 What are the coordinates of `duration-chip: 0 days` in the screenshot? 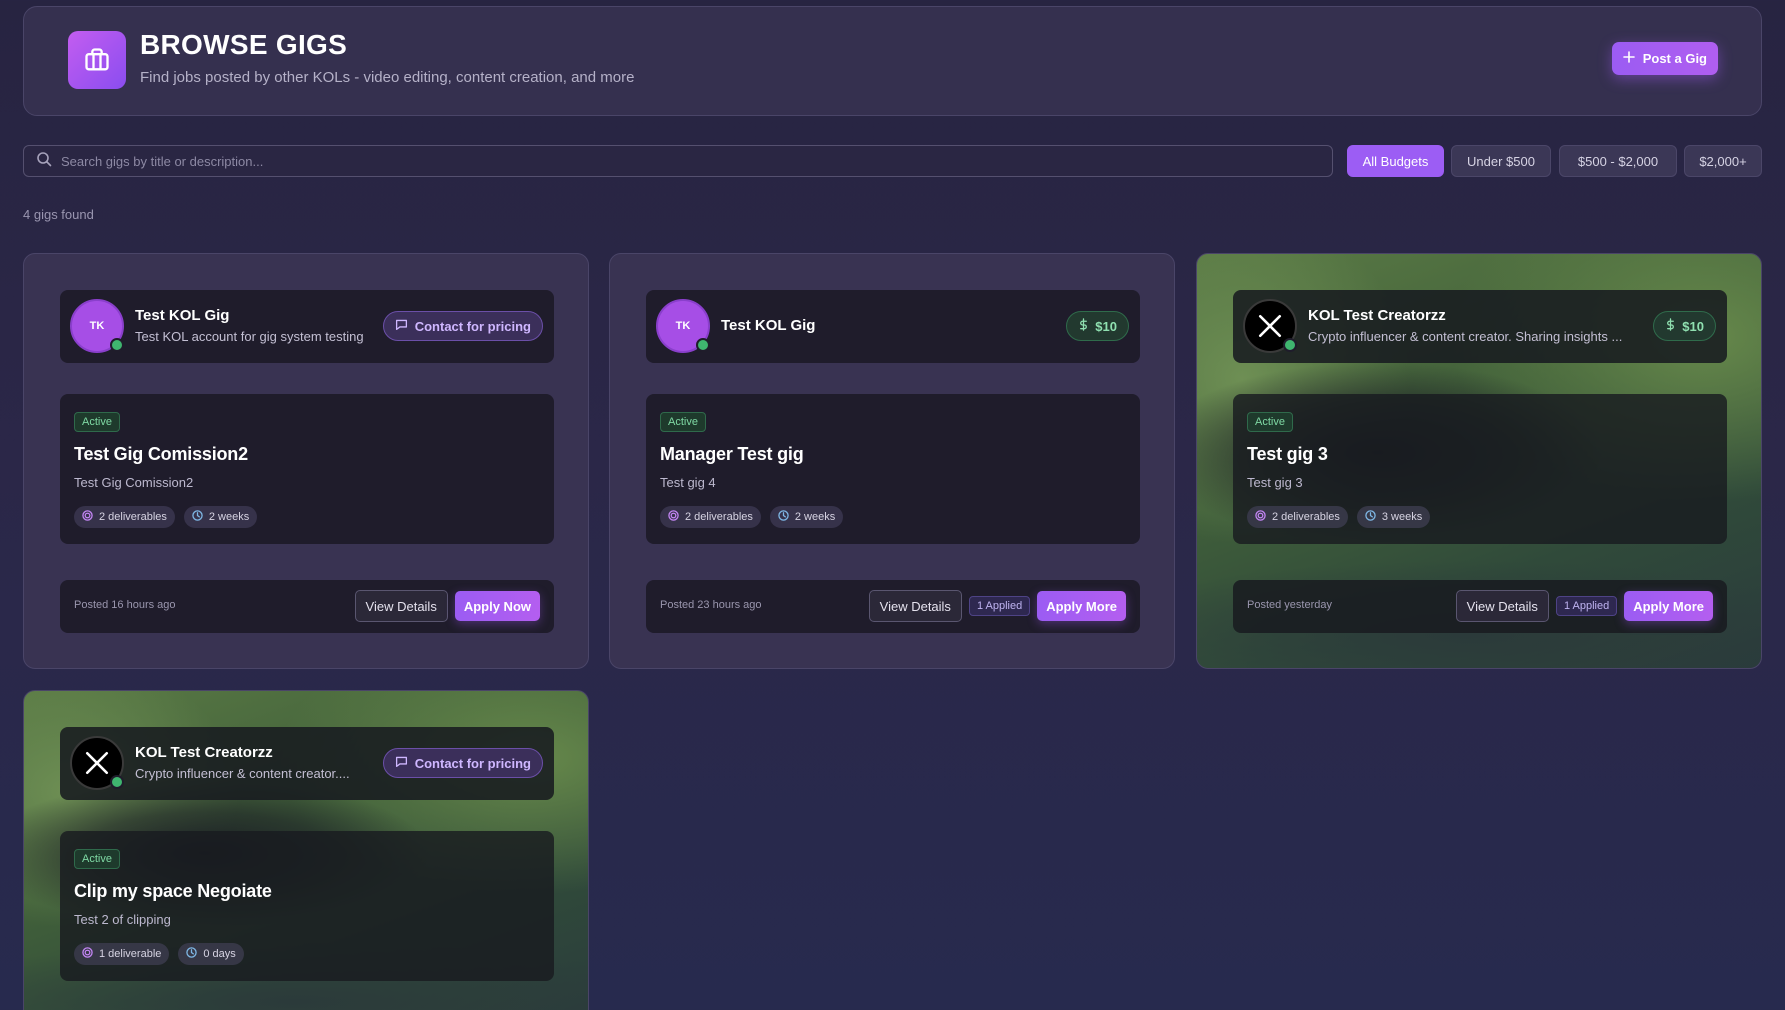 It's located at (211, 954).